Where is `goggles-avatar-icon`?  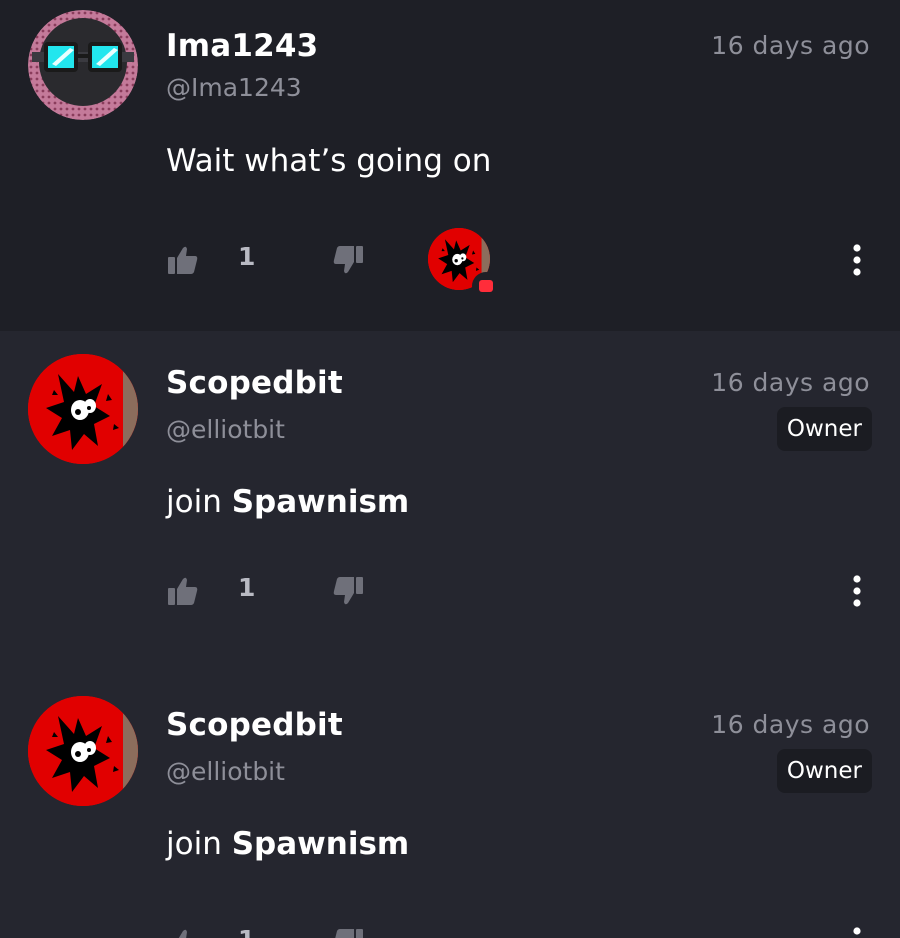
goggles-avatar-icon is located at coordinates (83, 65).